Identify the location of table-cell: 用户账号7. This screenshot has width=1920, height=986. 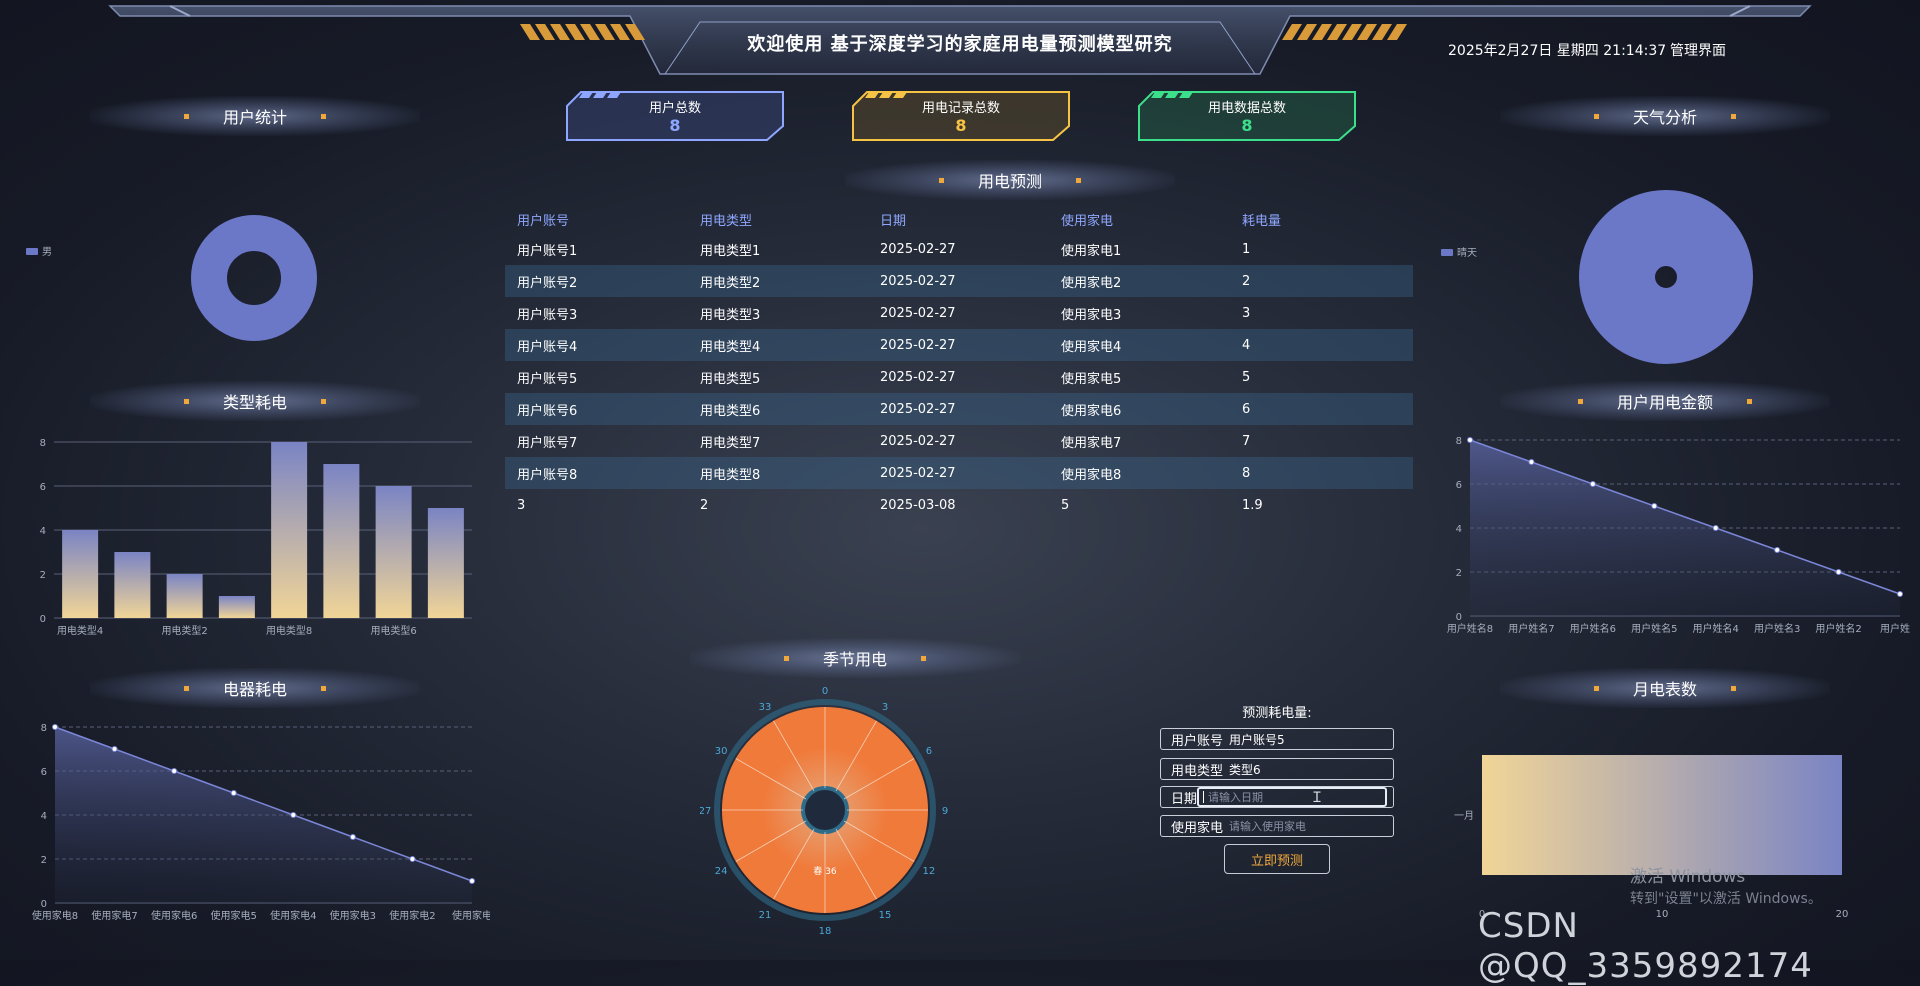
(547, 443).